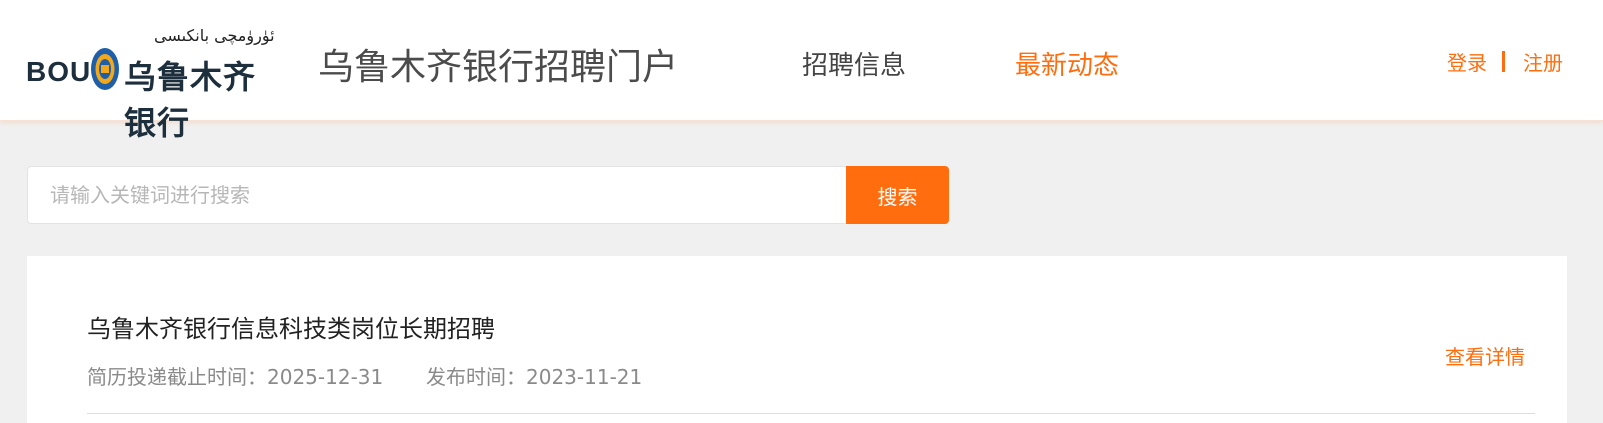  I want to click on nav-recruitment-info: 招聘信息, so click(854, 63).